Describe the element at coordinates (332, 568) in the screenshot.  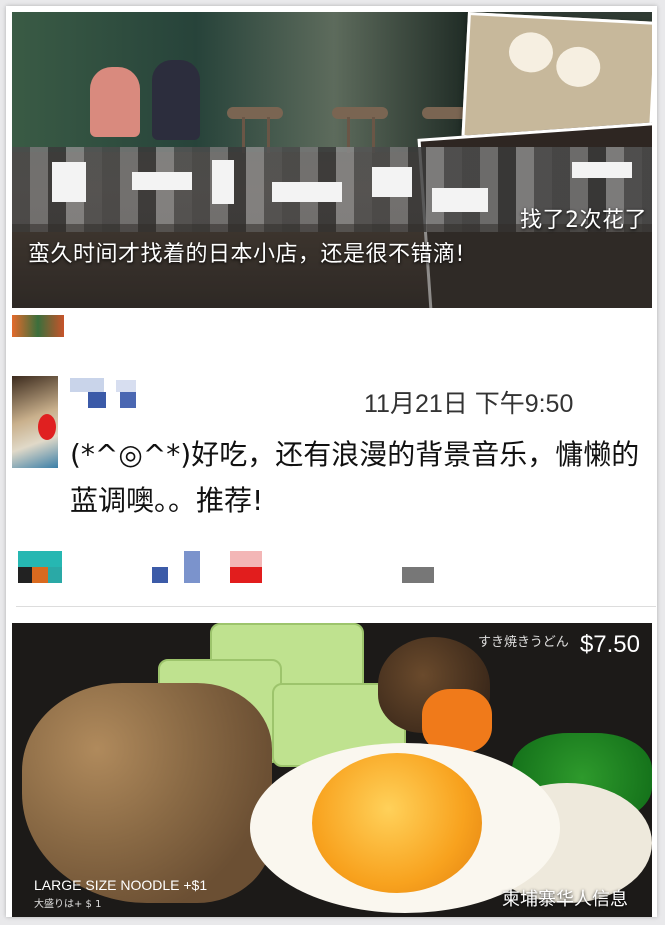
I see `action-bar-blurred` at that location.